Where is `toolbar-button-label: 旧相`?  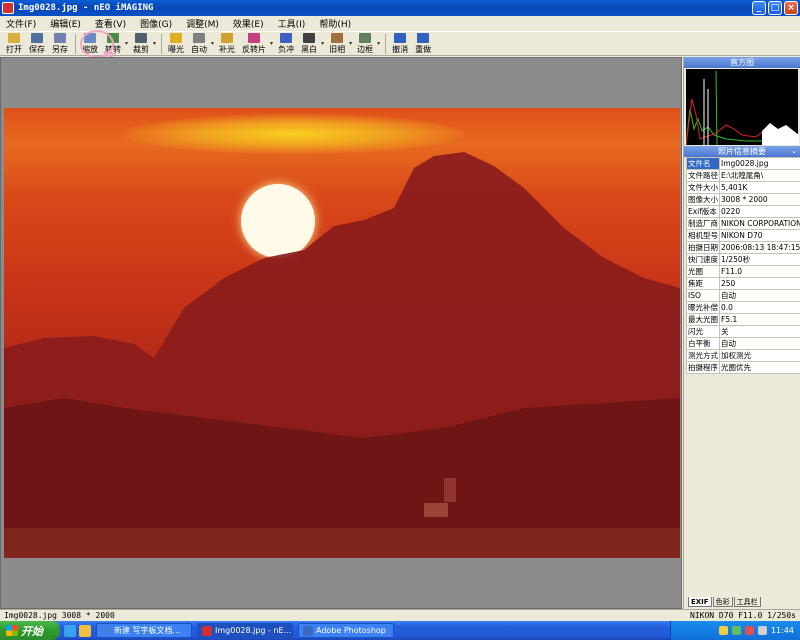 toolbar-button-label: 旧相 is located at coordinates (337, 49).